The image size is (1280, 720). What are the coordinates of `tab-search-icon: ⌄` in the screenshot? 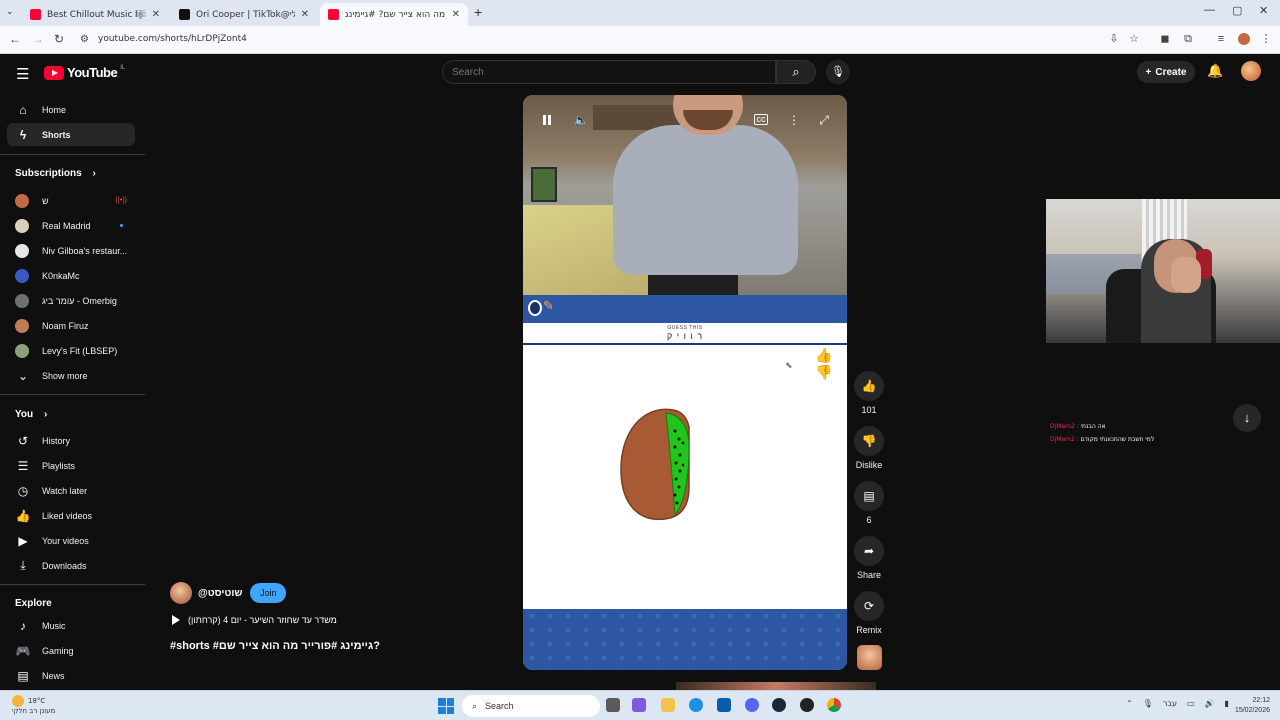 It's located at (10, 11).